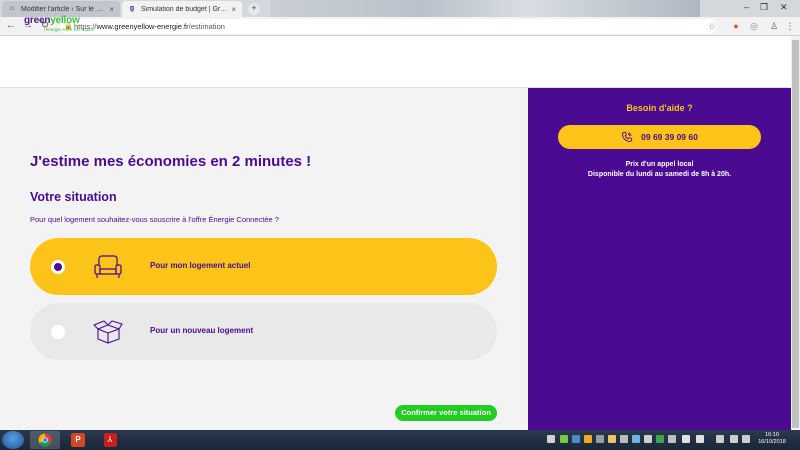 This screenshot has width=800, height=450. What do you see at coordinates (202, 330) in the screenshot?
I see `option-label: Pour un nouveau logement` at bounding box center [202, 330].